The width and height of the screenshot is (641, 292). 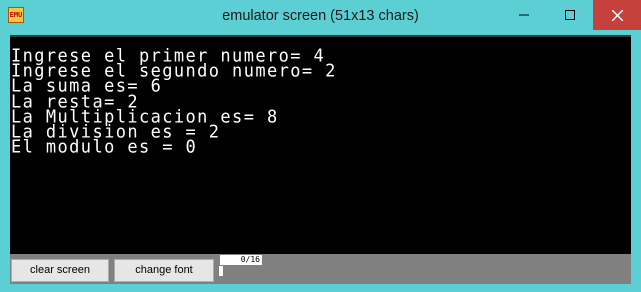 What do you see at coordinates (104, 147) in the screenshot?
I see `screen-line: El modulo es = 0` at bounding box center [104, 147].